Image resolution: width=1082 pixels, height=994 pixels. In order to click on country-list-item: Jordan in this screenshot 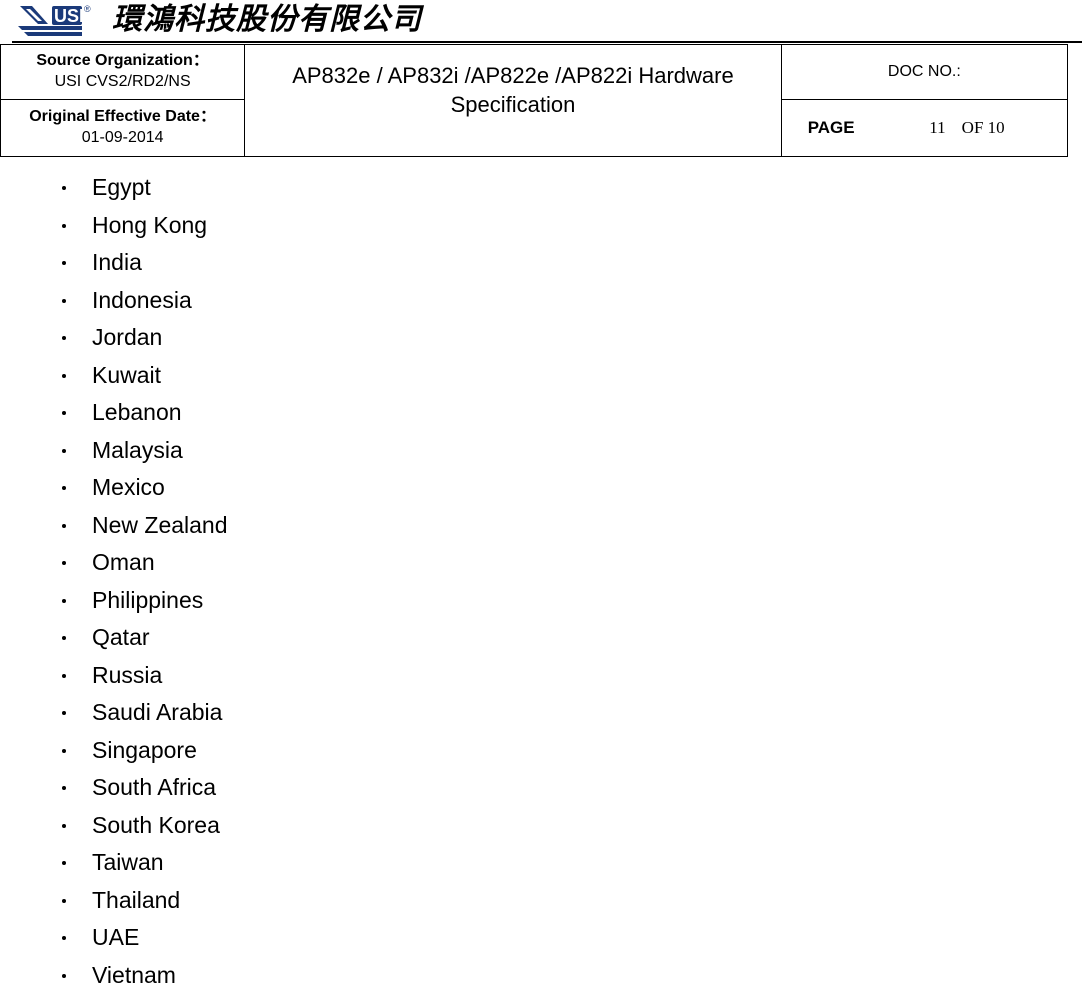, I will do `click(114, 338)`.